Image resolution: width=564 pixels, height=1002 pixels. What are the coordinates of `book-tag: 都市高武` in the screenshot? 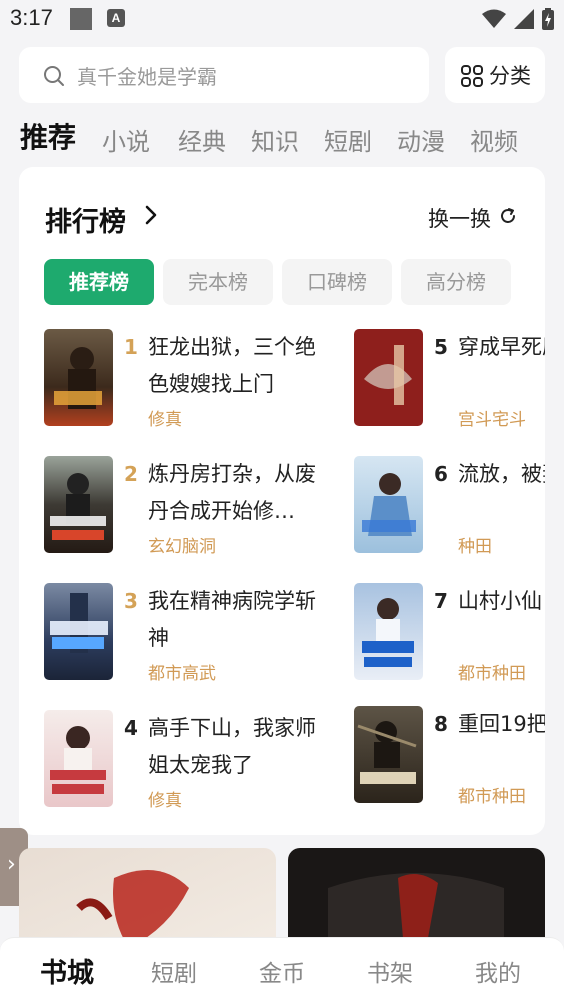 It's located at (182, 674).